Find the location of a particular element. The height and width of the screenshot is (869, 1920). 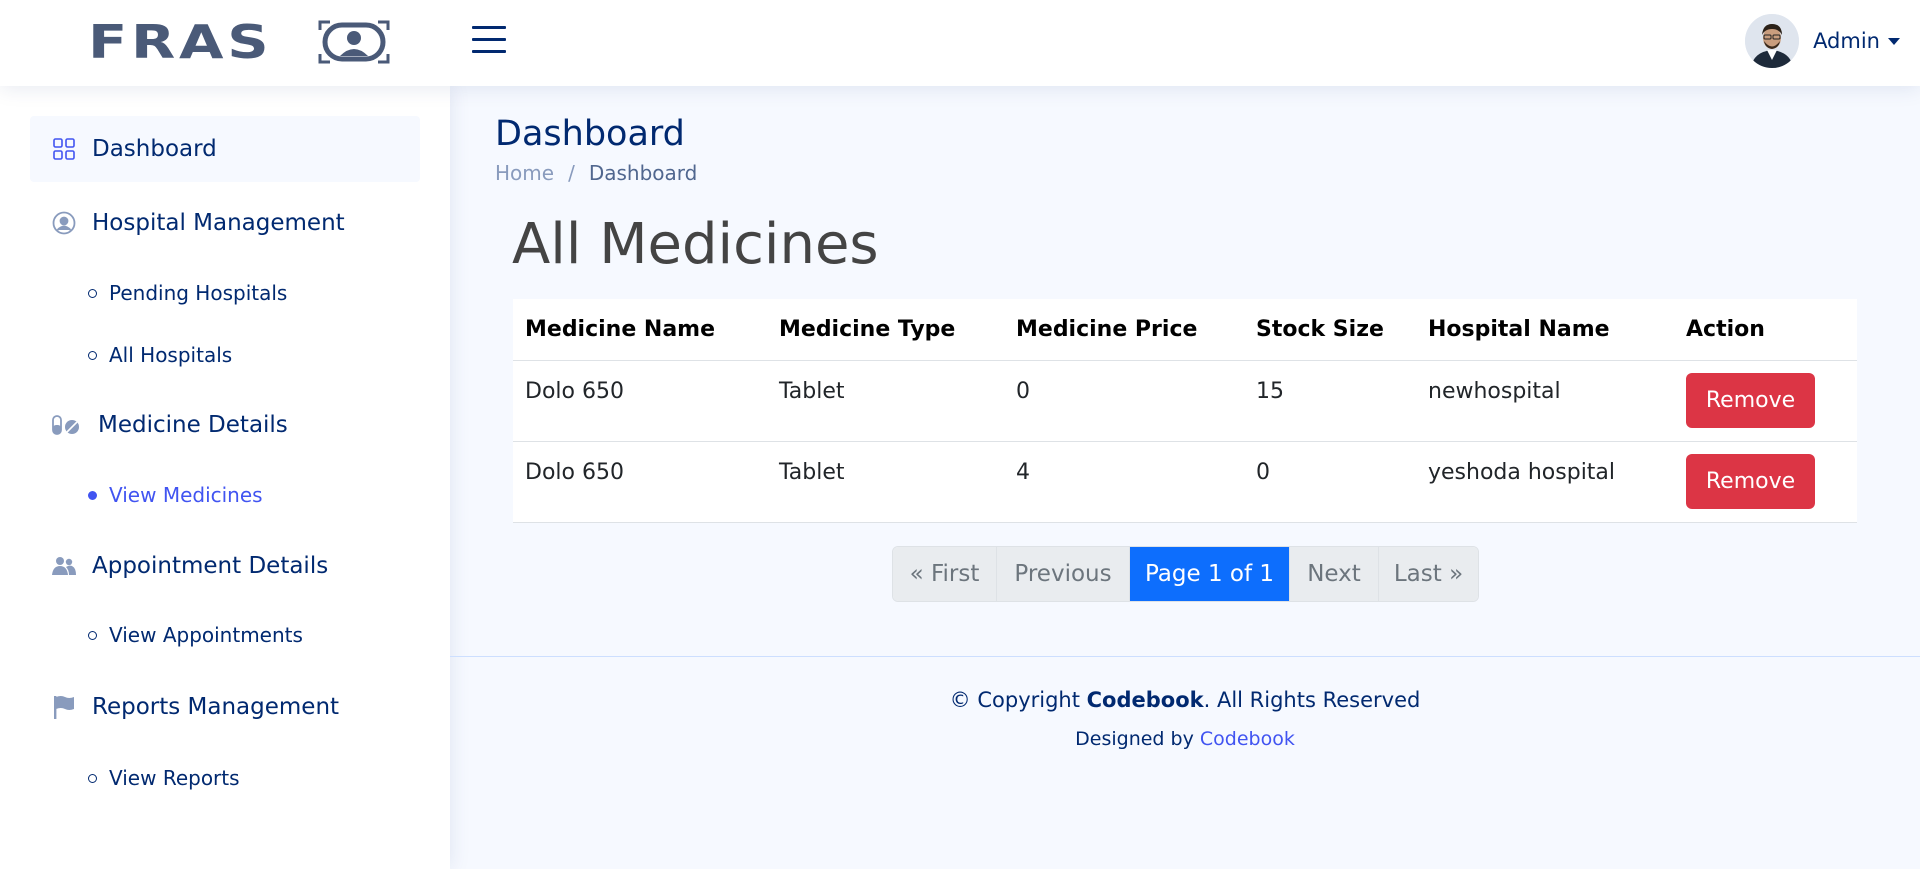

pagination-current: Page 1 of 1 is located at coordinates (1210, 574).